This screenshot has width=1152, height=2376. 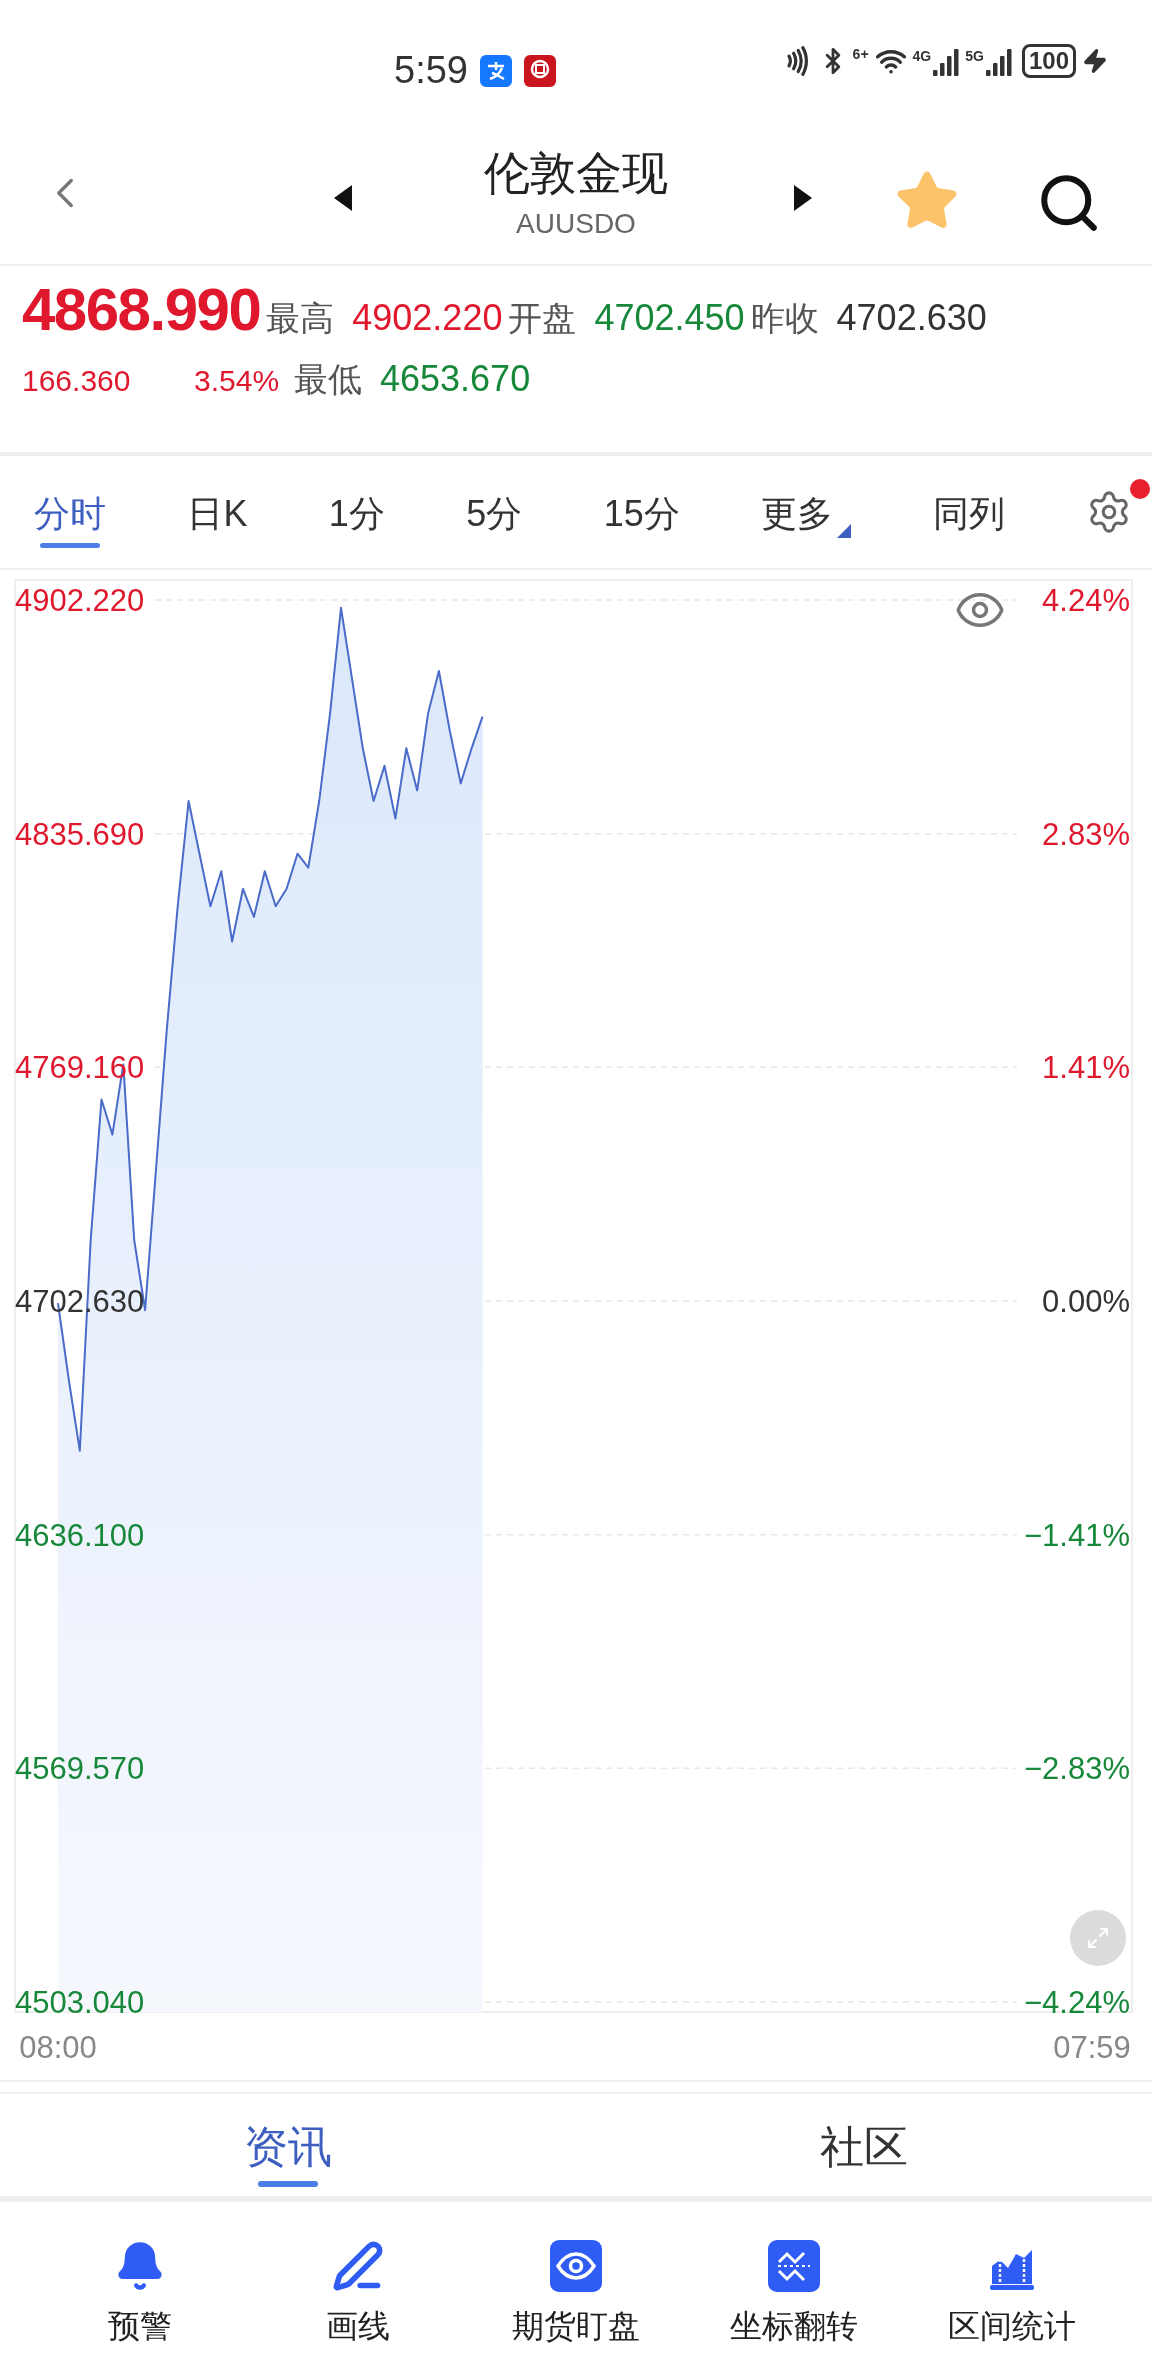 What do you see at coordinates (80, 1535) in the screenshot?
I see `axis-label: 4636.100` at bounding box center [80, 1535].